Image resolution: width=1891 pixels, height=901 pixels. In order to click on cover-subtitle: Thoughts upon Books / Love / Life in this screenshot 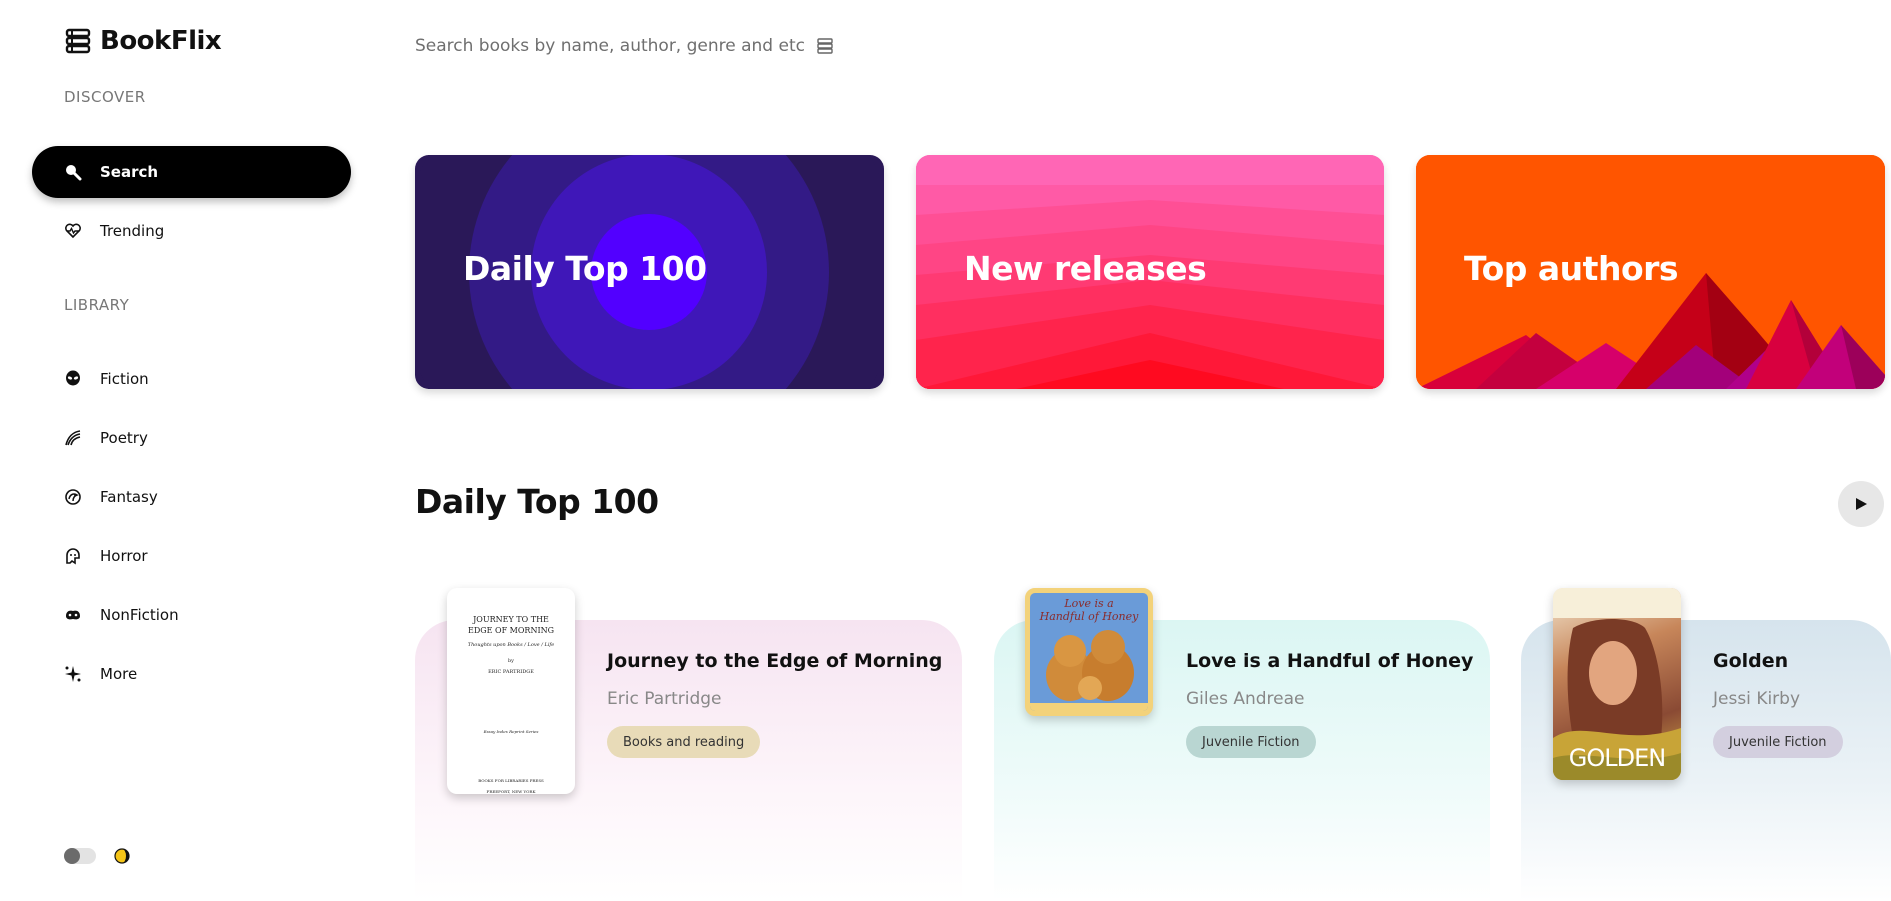, I will do `click(511, 645)`.